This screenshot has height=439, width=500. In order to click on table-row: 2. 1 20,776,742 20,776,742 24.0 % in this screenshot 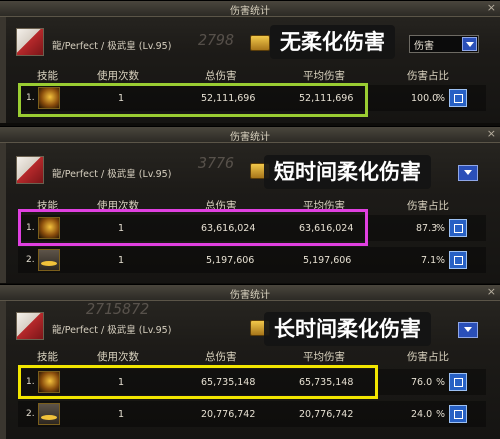, I will do `click(252, 414)`.